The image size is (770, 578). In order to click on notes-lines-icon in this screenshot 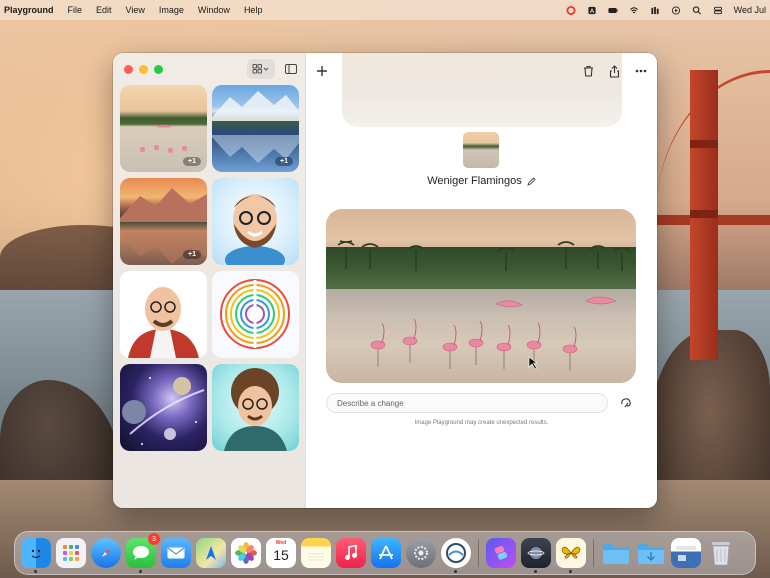, I will do `click(316, 557)`.